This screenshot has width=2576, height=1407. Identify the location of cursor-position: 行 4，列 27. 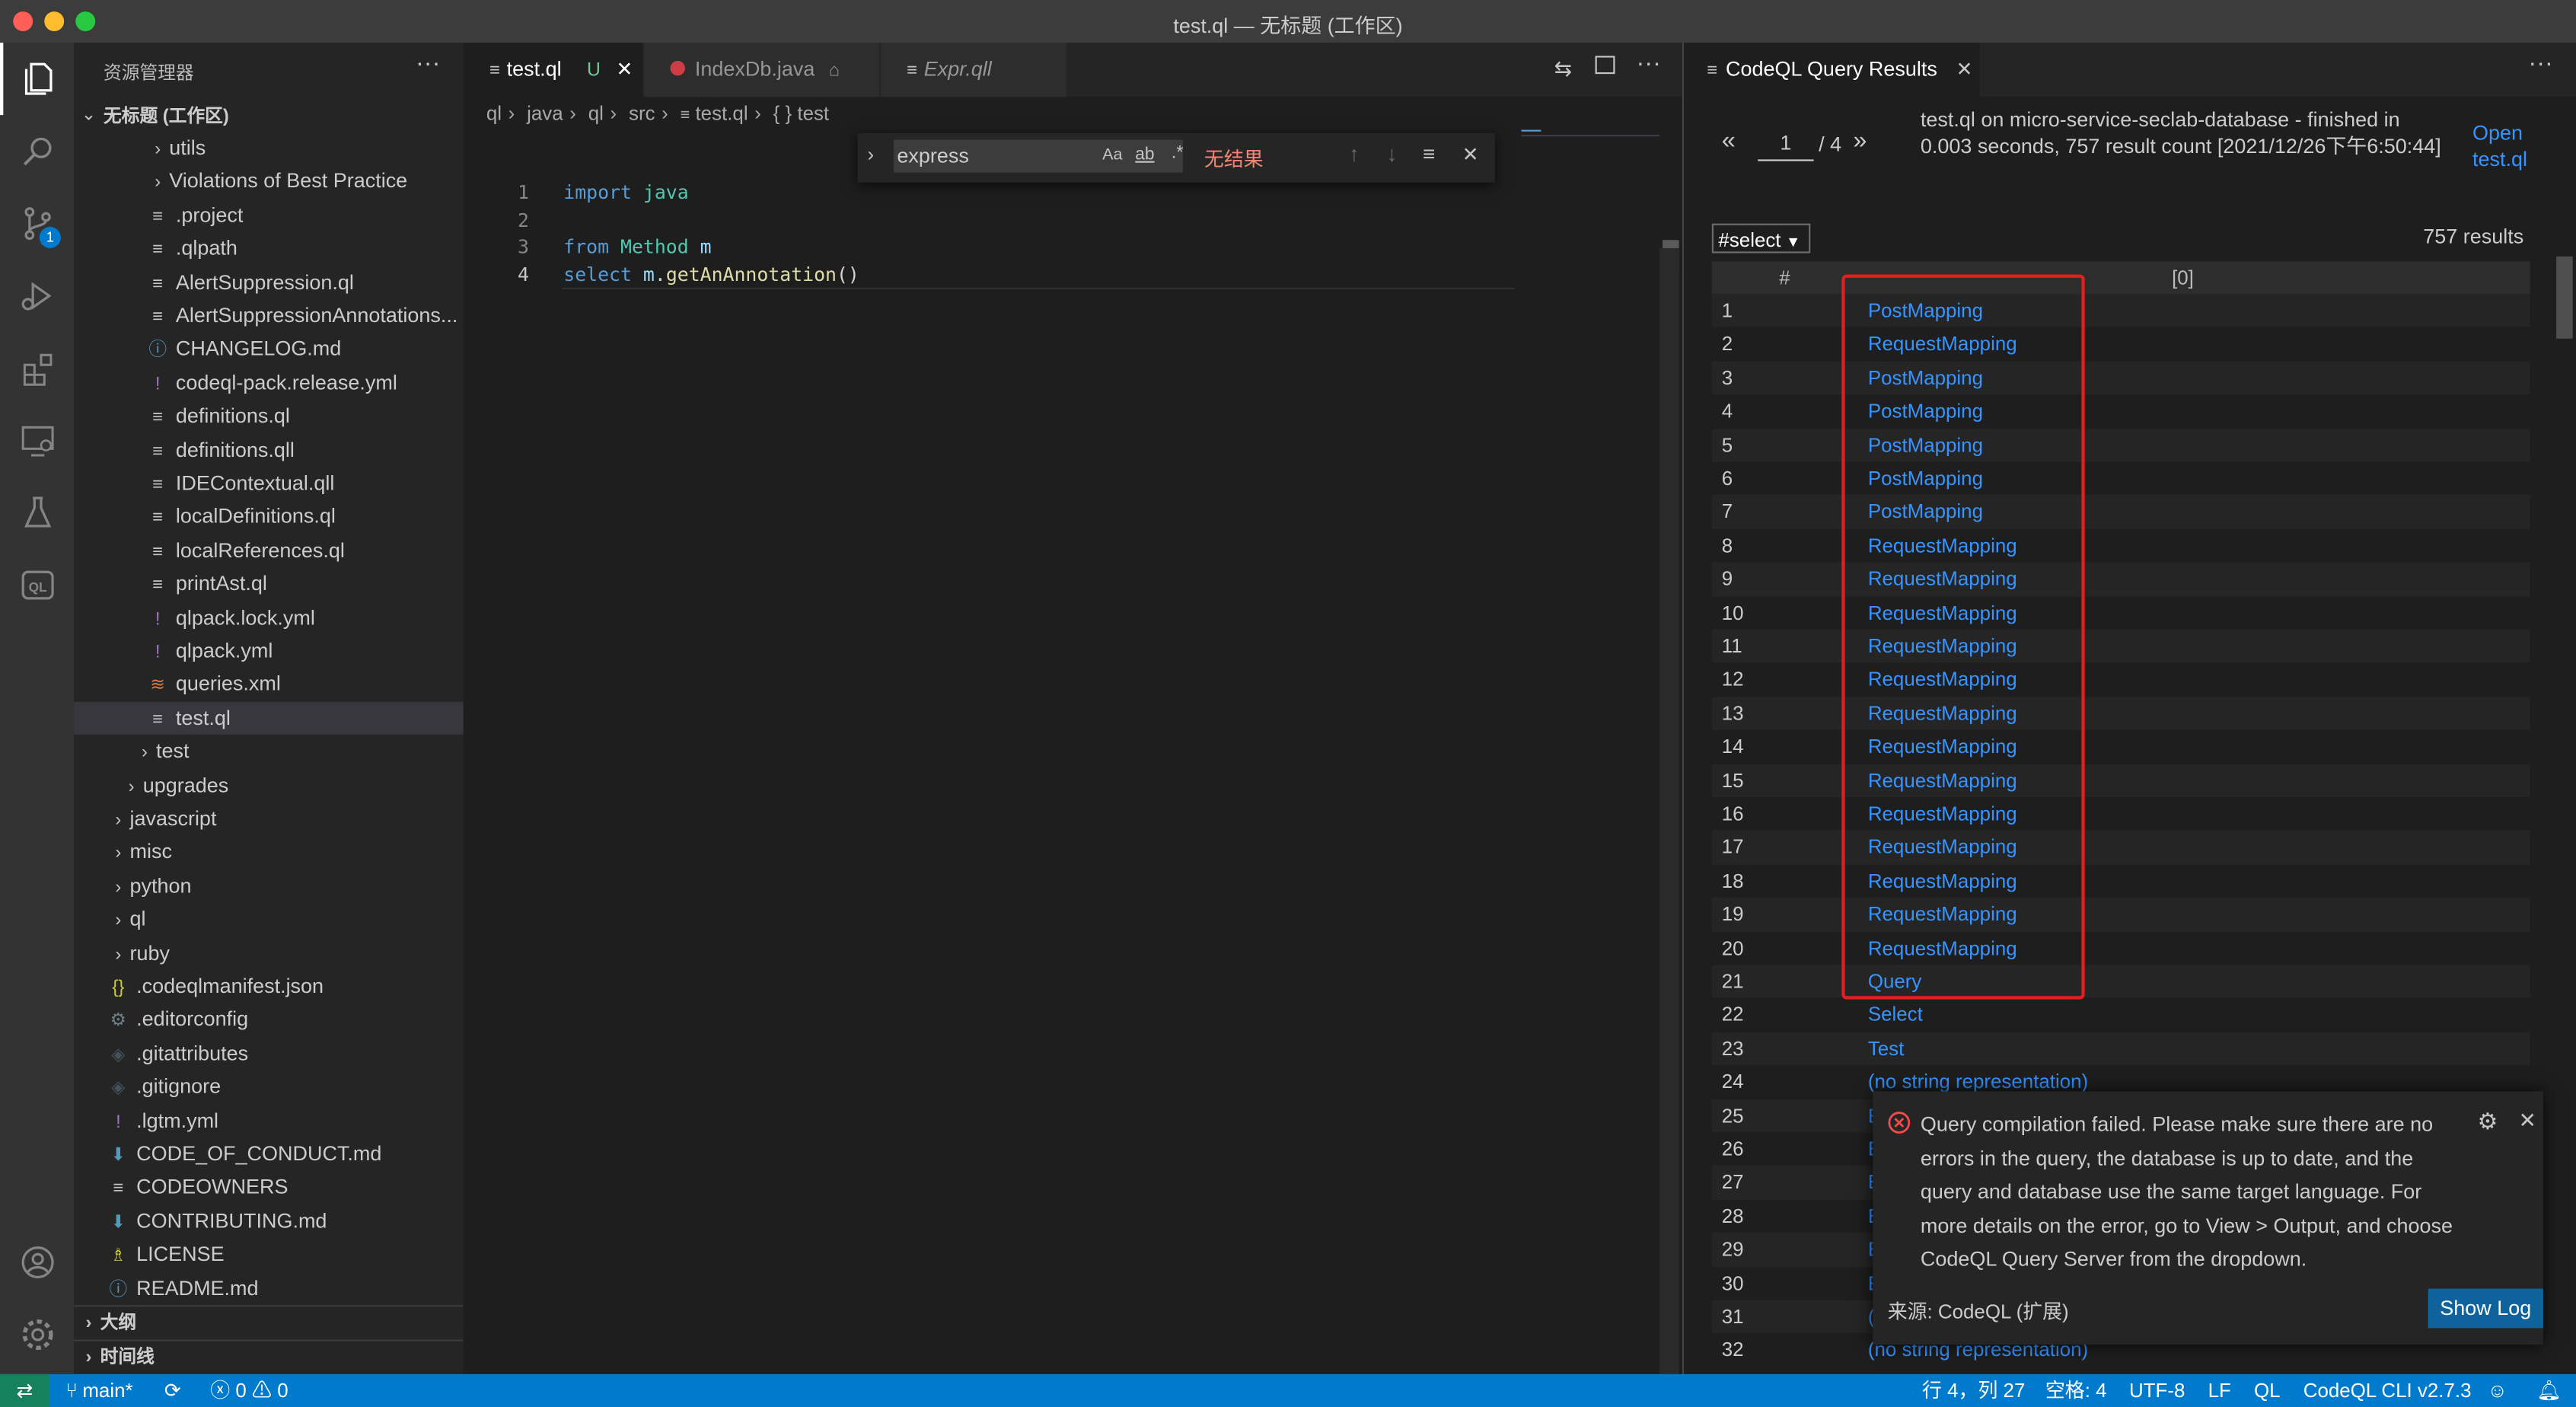
(1974, 1390).